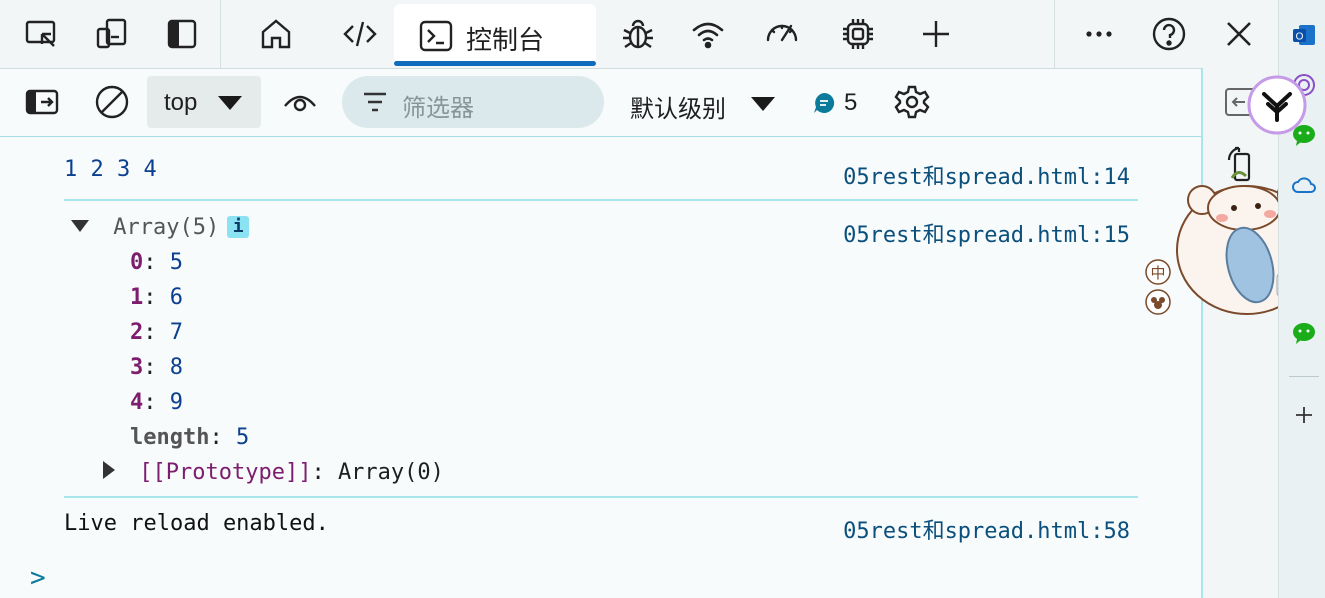 The width and height of the screenshot is (1325, 598). What do you see at coordinates (1304, 185) in the screenshot?
I see `cloud-drive-icon` at bounding box center [1304, 185].